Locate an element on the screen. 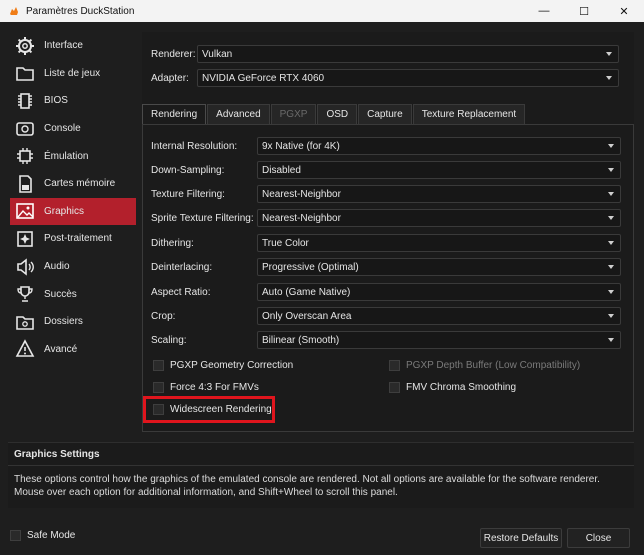 The width and height of the screenshot is (644, 555). sidebar-item-audio: Audio is located at coordinates (73, 267).